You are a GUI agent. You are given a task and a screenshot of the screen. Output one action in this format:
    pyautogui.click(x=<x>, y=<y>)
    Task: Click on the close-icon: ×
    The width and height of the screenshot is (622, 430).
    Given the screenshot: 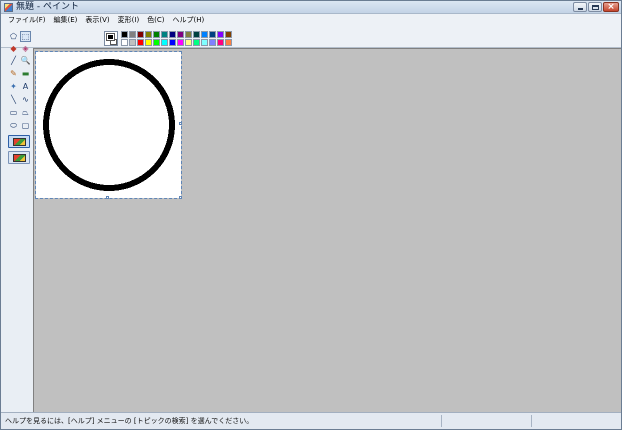 What is the action you would take?
    pyautogui.click(x=611, y=7)
    